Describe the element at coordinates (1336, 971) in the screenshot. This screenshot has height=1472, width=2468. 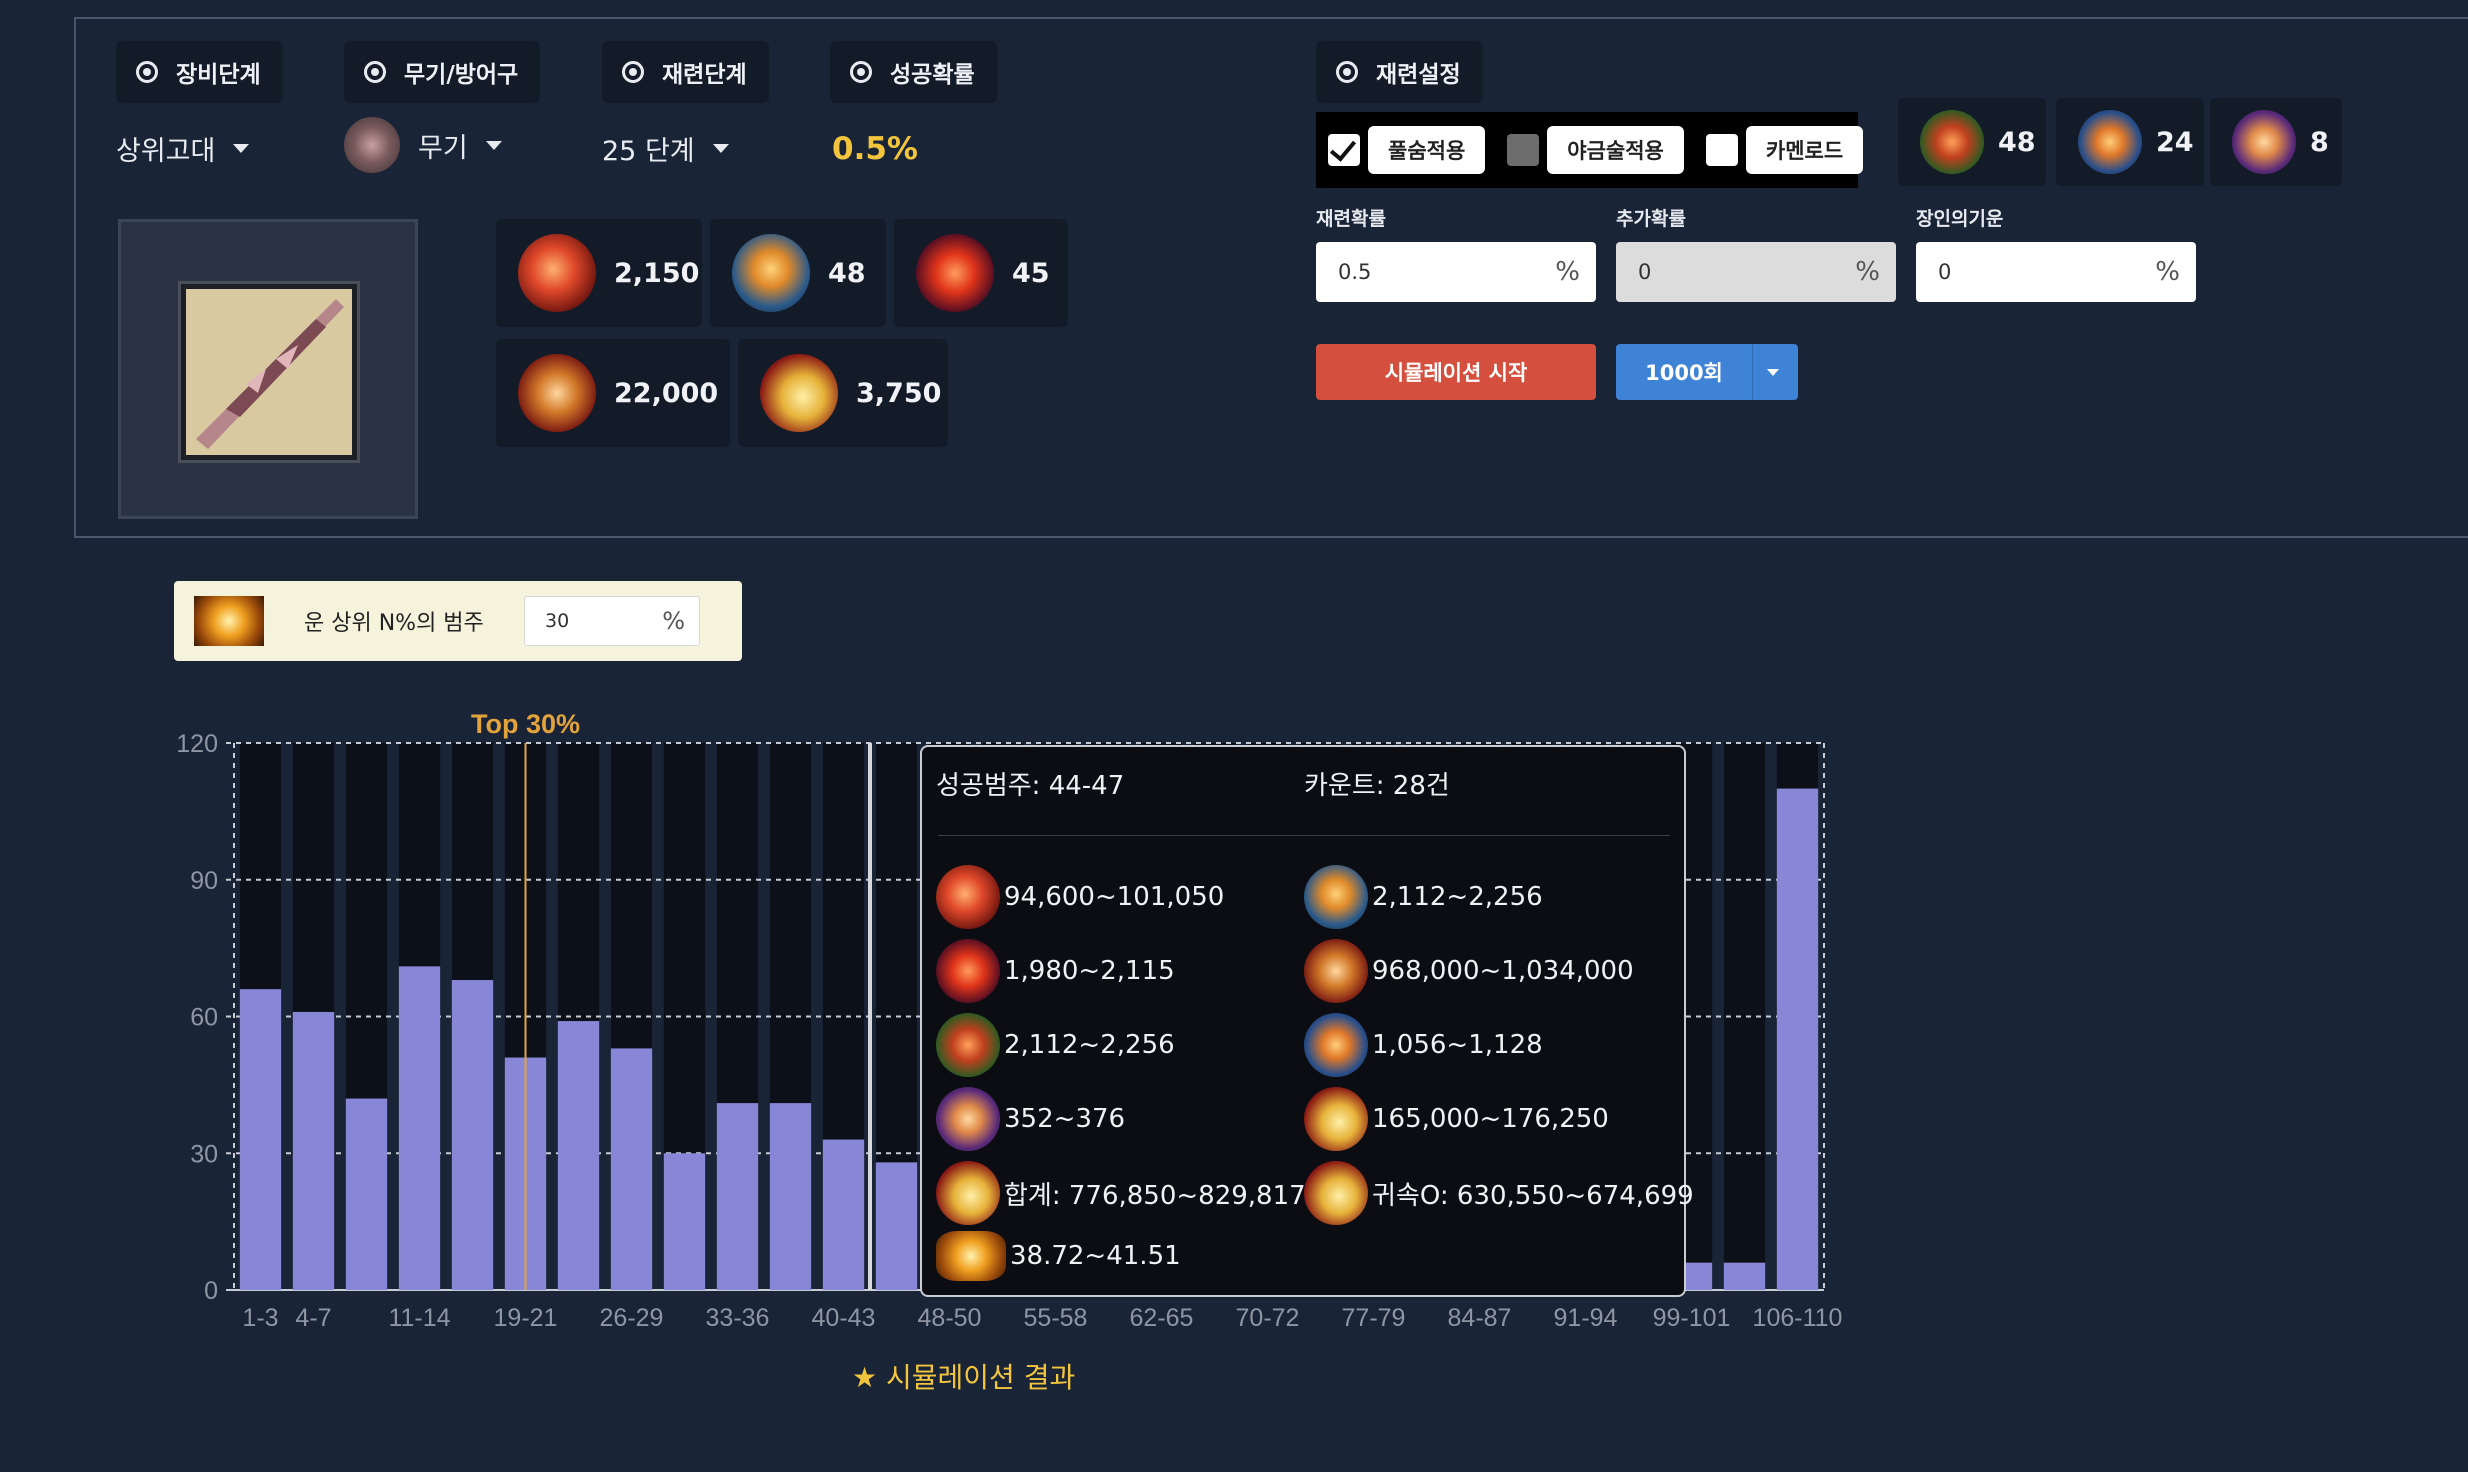
I see `shard-icon` at that location.